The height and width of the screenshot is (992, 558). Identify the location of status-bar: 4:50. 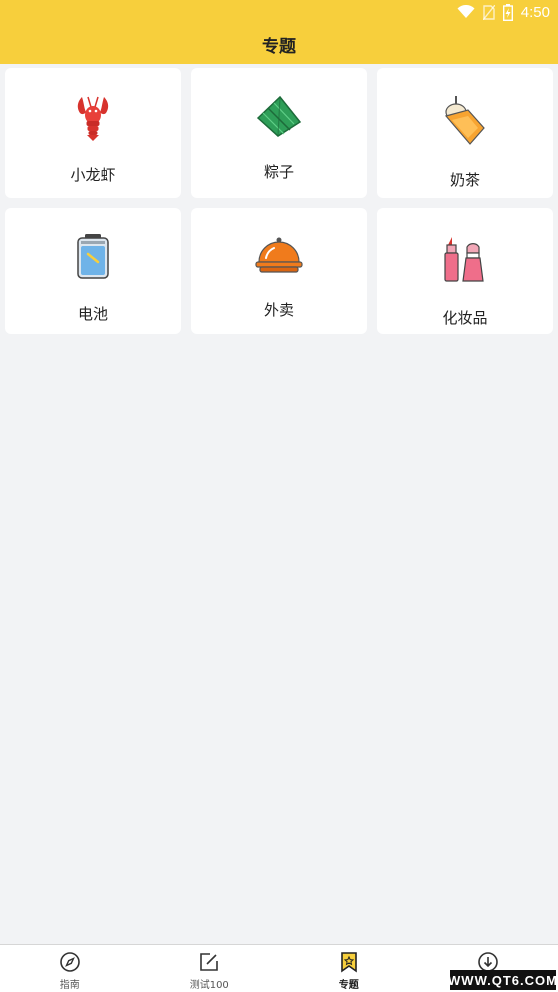
(279, 12).